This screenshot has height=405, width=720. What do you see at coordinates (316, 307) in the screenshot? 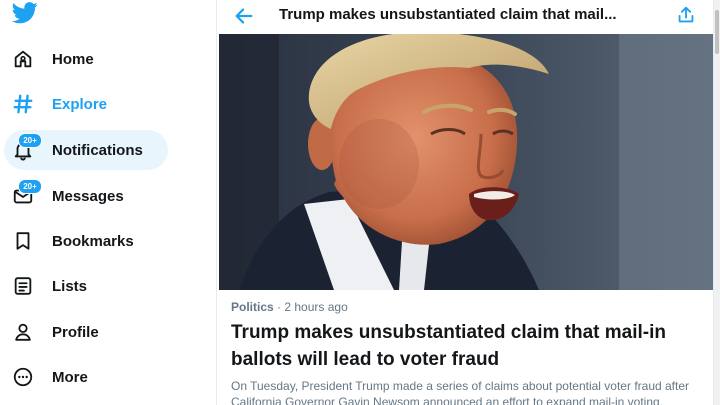
I see `article-timestamp: 2 hours ago` at bounding box center [316, 307].